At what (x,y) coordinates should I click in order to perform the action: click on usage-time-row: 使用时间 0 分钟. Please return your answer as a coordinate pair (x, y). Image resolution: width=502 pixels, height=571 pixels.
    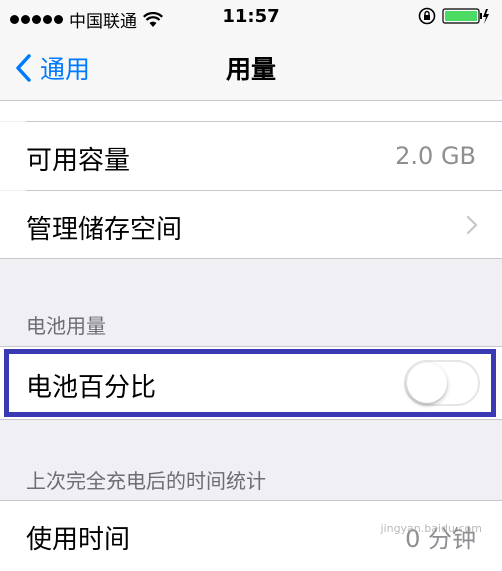
    Looking at the image, I should click on (251, 536).